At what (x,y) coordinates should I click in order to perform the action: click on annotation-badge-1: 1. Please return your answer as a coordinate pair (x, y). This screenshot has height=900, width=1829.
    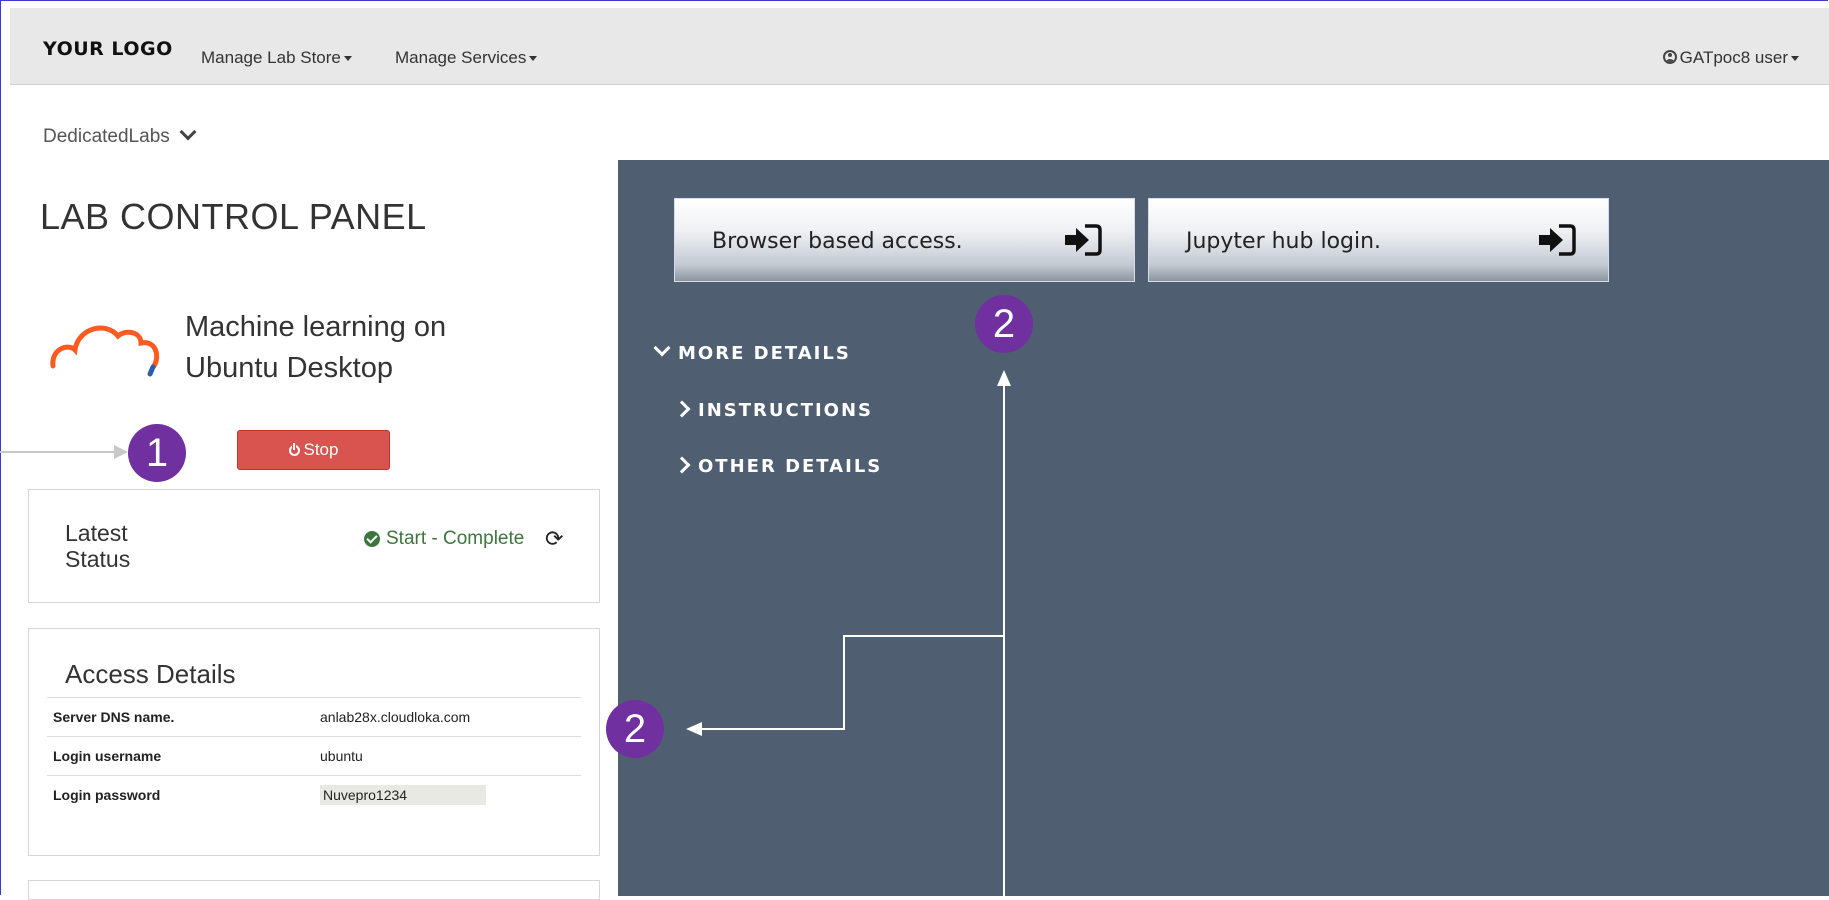
    Looking at the image, I should click on (157, 453).